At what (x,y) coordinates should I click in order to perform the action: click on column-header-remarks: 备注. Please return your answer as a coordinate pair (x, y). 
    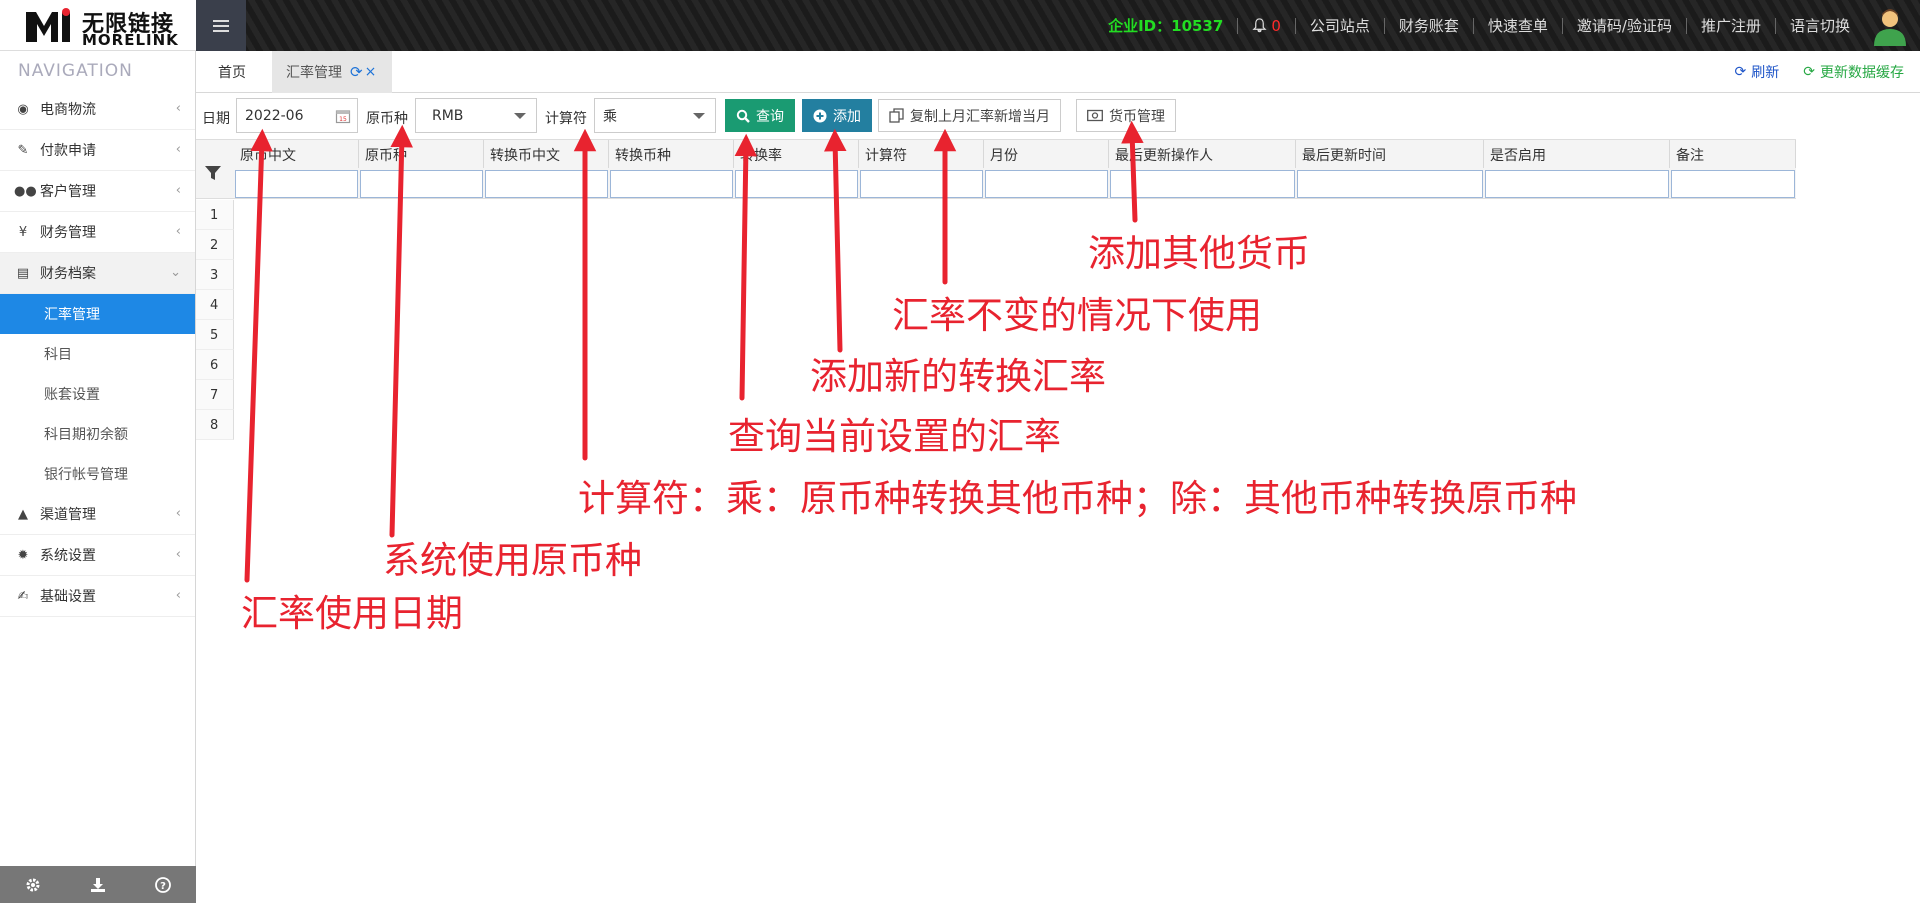
    Looking at the image, I should click on (1733, 154).